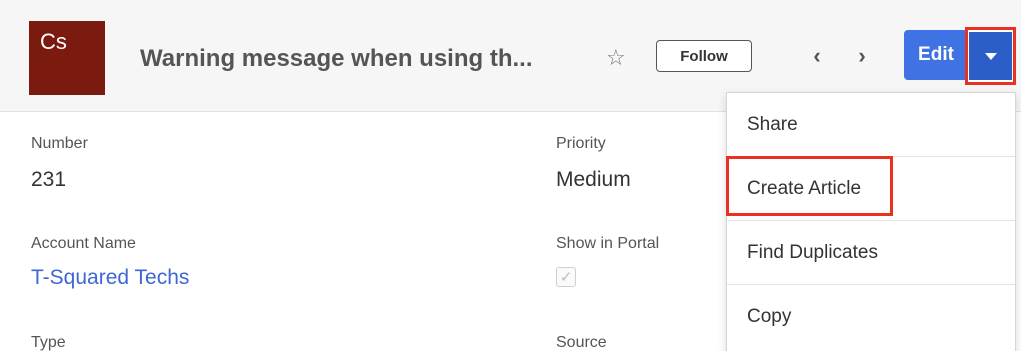 This screenshot has width=1021, height=351. I want to click on type-label: Type, so click(48, 342).